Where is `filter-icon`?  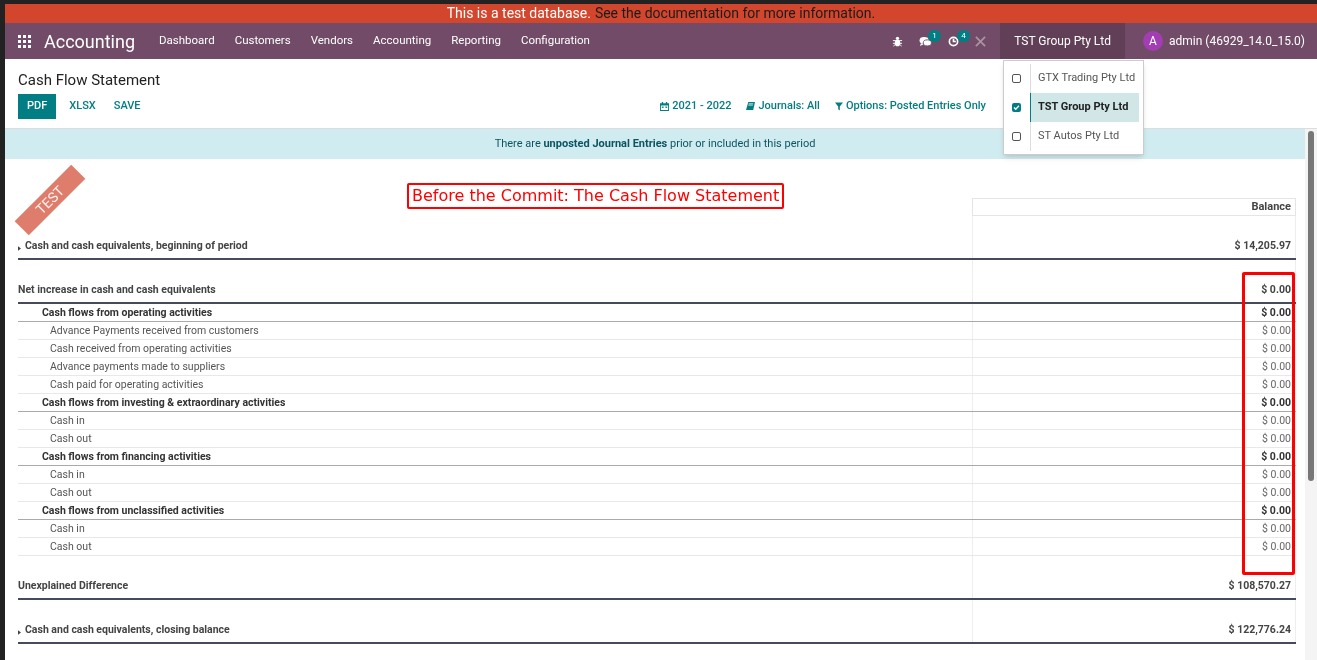 filter-icon is located at coordinates (838, 106).